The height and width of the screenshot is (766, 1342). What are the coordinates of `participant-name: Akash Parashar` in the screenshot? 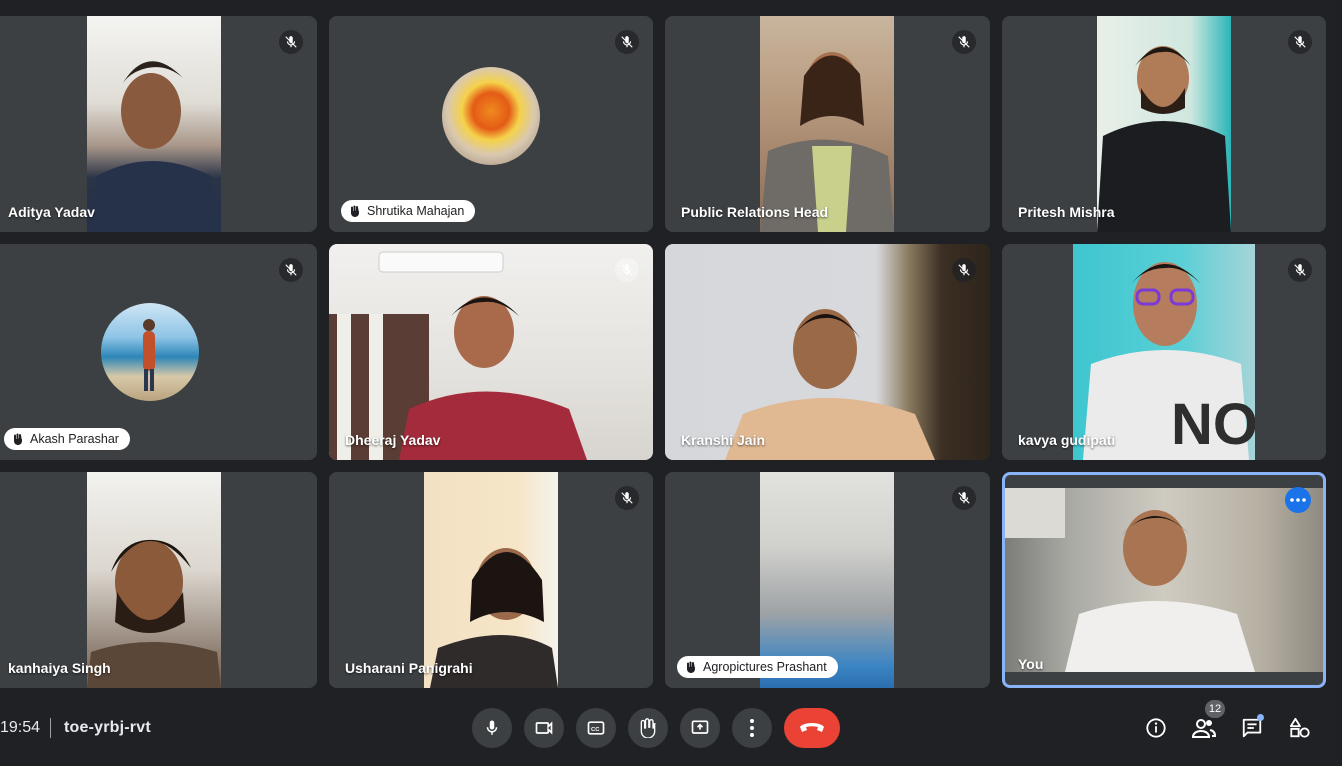 It's located at (74, 439).